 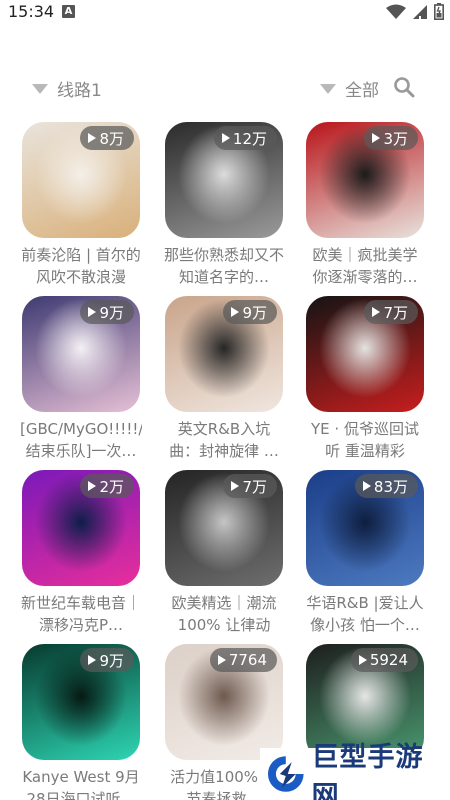 I want to click on status-time: 15:34, so click(x=31, y=11).